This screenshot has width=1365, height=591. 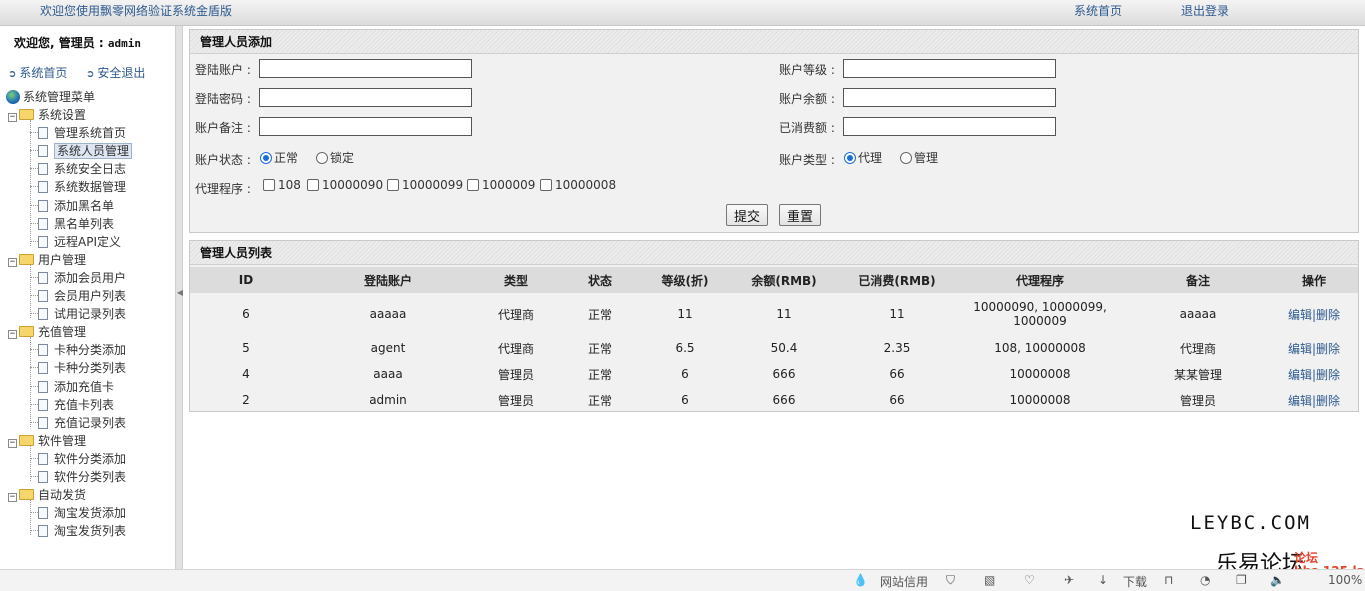 What do you see at coordinates (37, 72) in the screenshot?
I see `quick-home-link: ➲ 系统首页` at bounding box center [37, 72].